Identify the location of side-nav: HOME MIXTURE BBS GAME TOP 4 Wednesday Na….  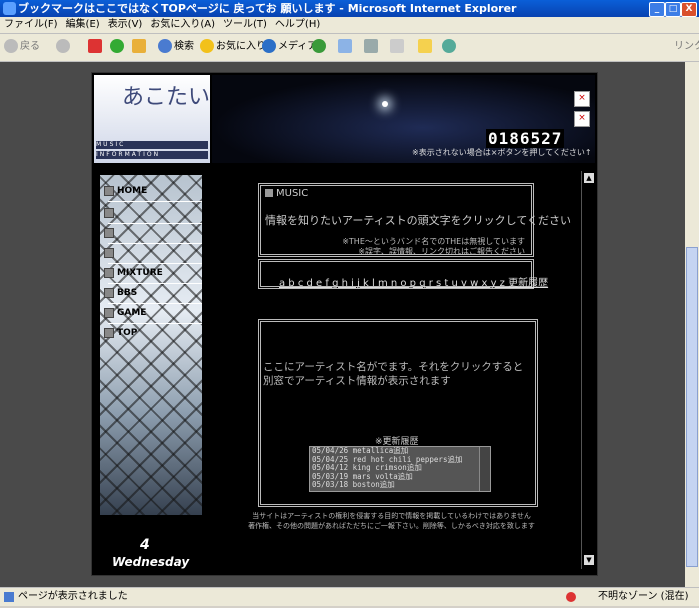
(151, 391).